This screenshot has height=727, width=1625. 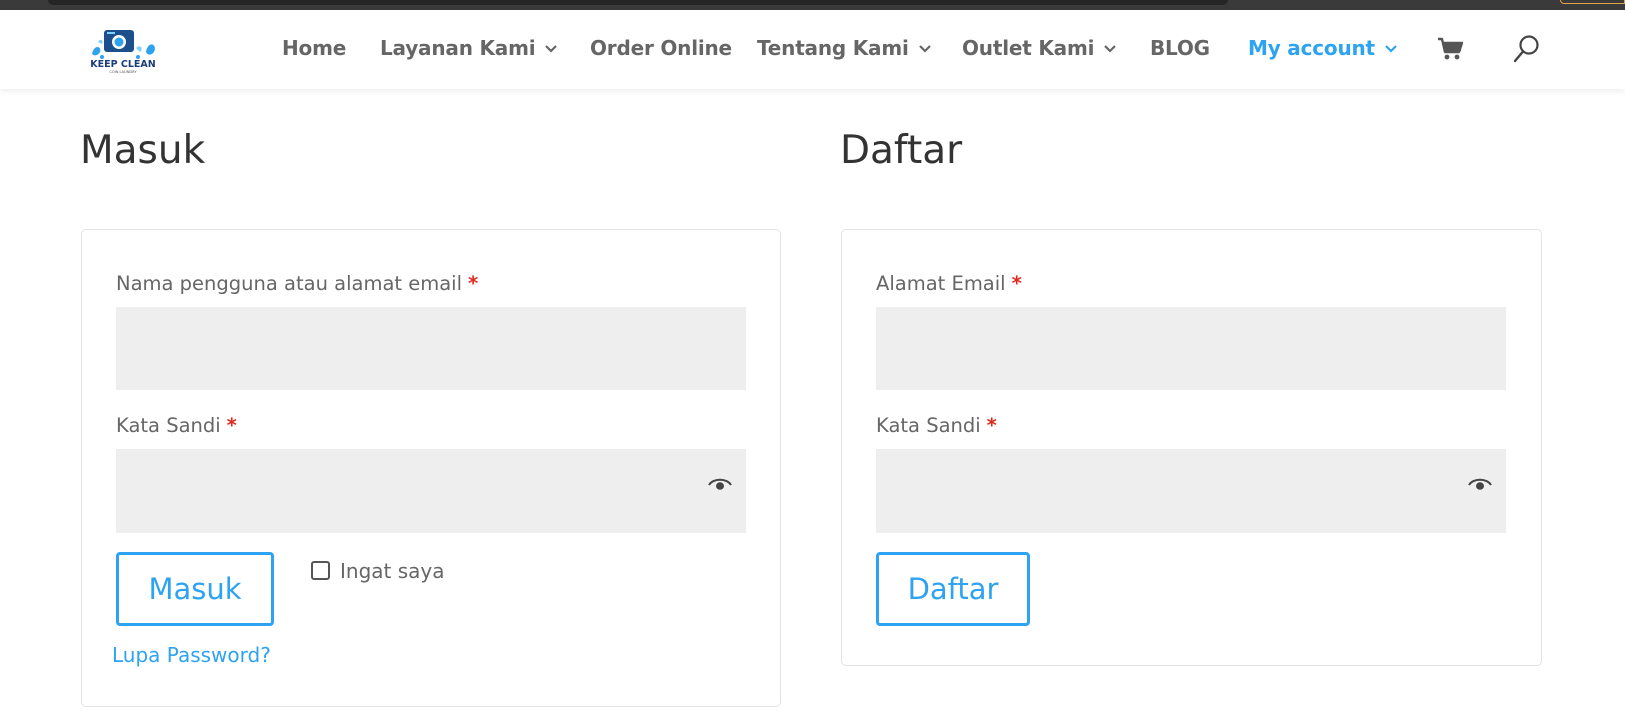 I want to click on nav-label: Home, so click(x=314, y=48).